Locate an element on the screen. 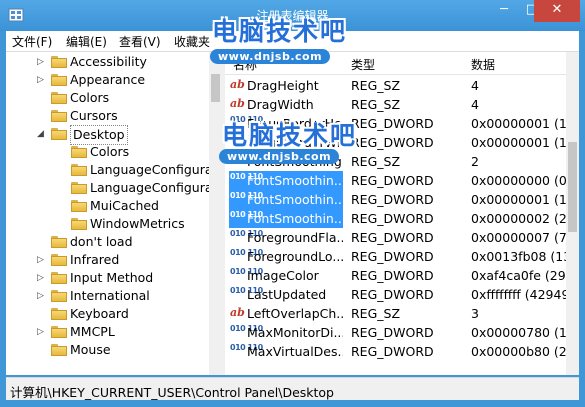 Image resolution: width=585 pixels, height=407 pixels. tree-item: ▷ MMCPL is located at coordinates (106, 332).